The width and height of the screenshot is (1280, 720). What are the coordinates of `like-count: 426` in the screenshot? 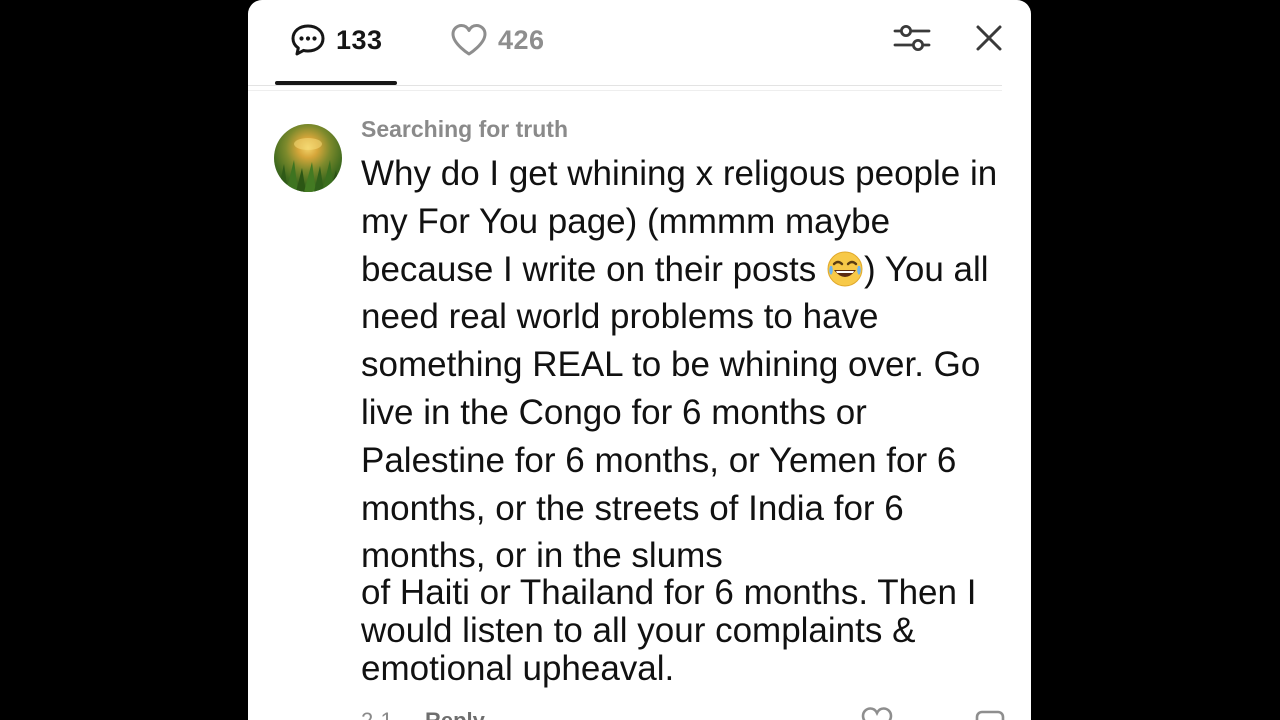 It's located at (521, 39).